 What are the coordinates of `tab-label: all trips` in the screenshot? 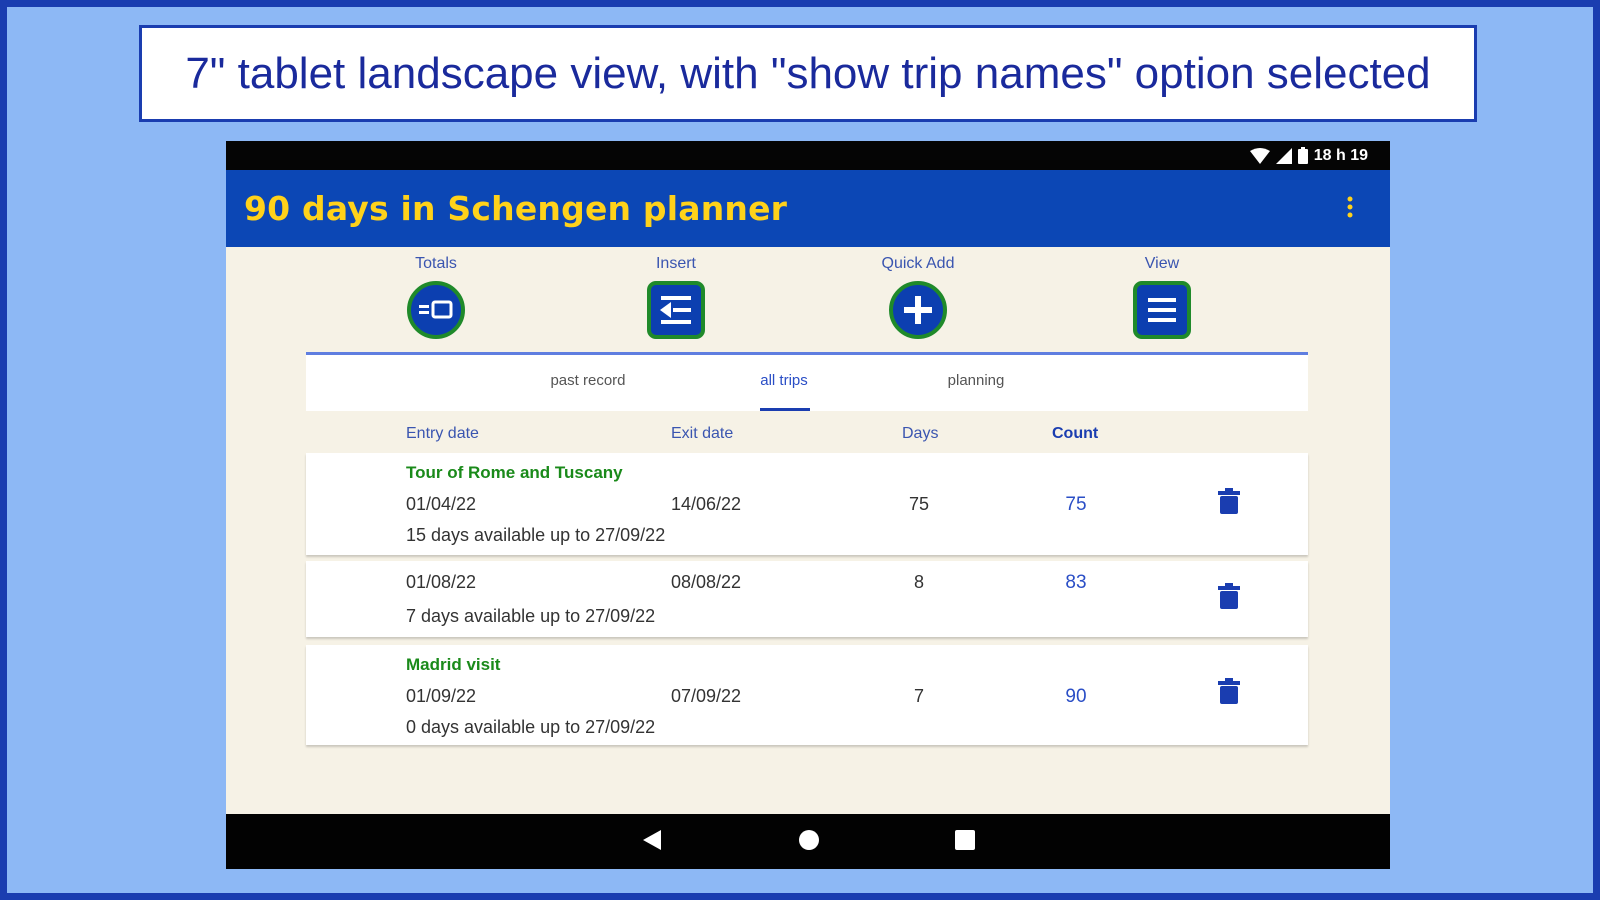 It's located at (784, 380).